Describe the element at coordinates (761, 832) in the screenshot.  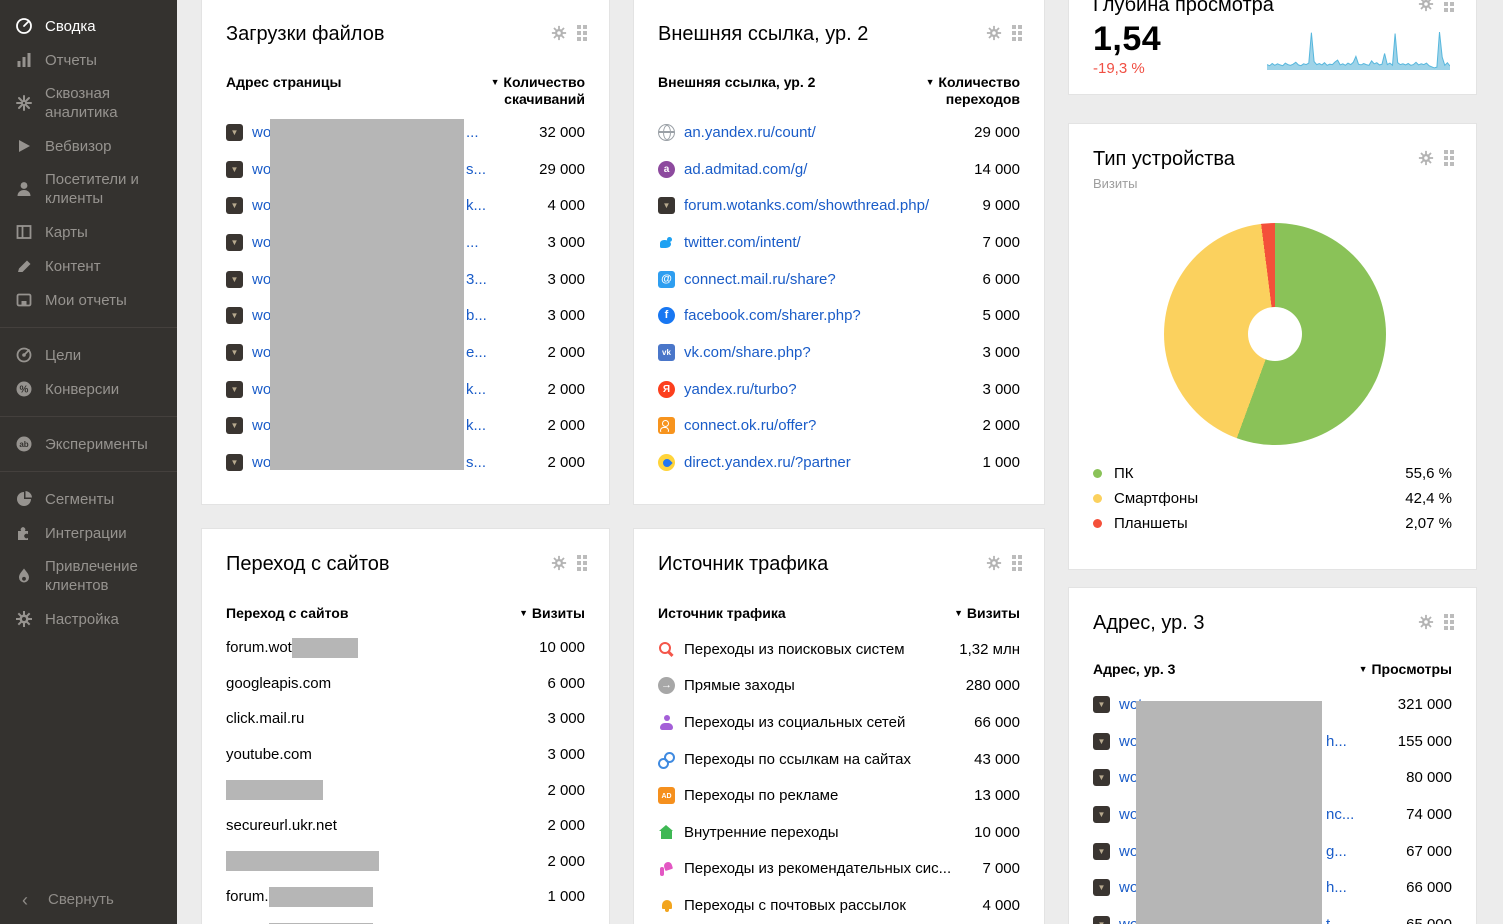
I see `traffic-source-label: Внутренние переходы` at that location.